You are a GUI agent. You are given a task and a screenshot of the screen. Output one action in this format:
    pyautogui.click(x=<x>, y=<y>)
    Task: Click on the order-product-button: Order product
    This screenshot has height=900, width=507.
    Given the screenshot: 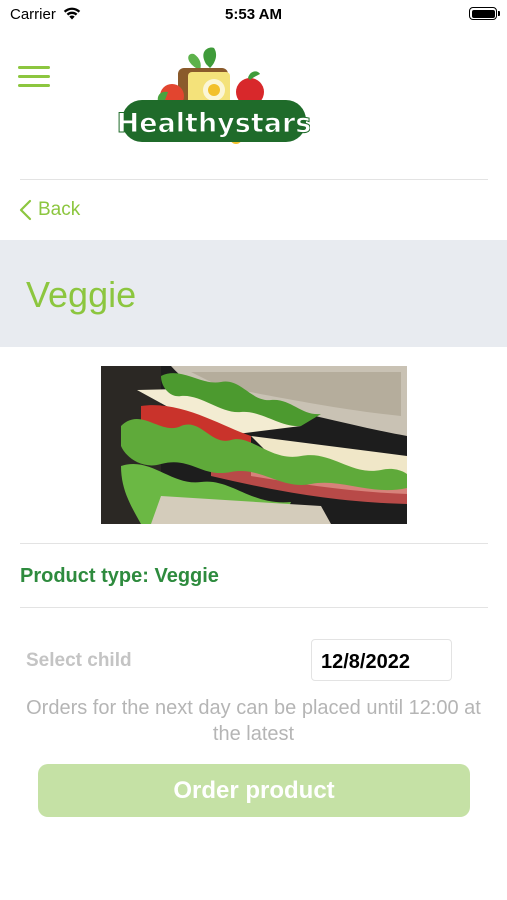 What is the action you would take?
    pyautogui.click(x=254, y=790)
    